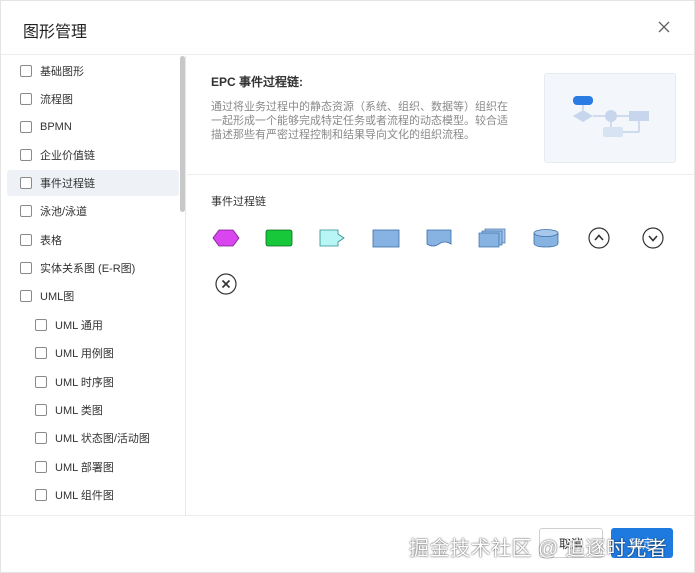  I want to click on organization-rect-icon, so click(386, 238).